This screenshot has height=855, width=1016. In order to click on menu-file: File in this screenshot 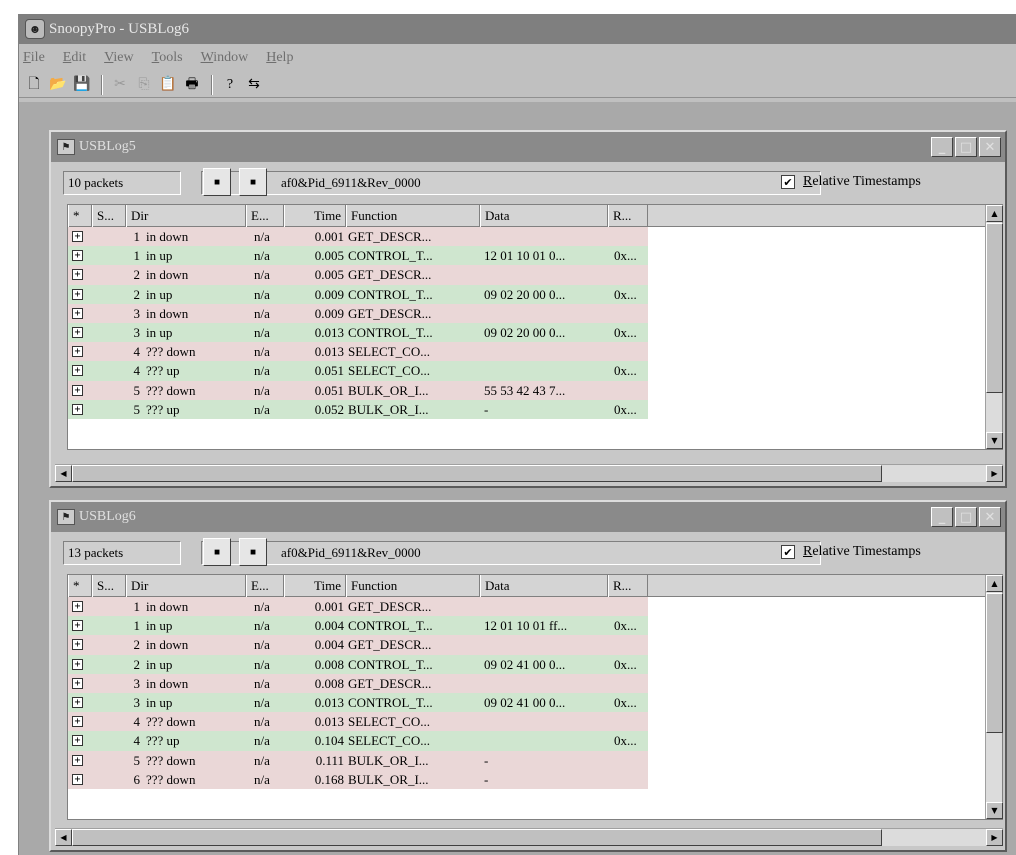, I will do `click(34, 58)`.